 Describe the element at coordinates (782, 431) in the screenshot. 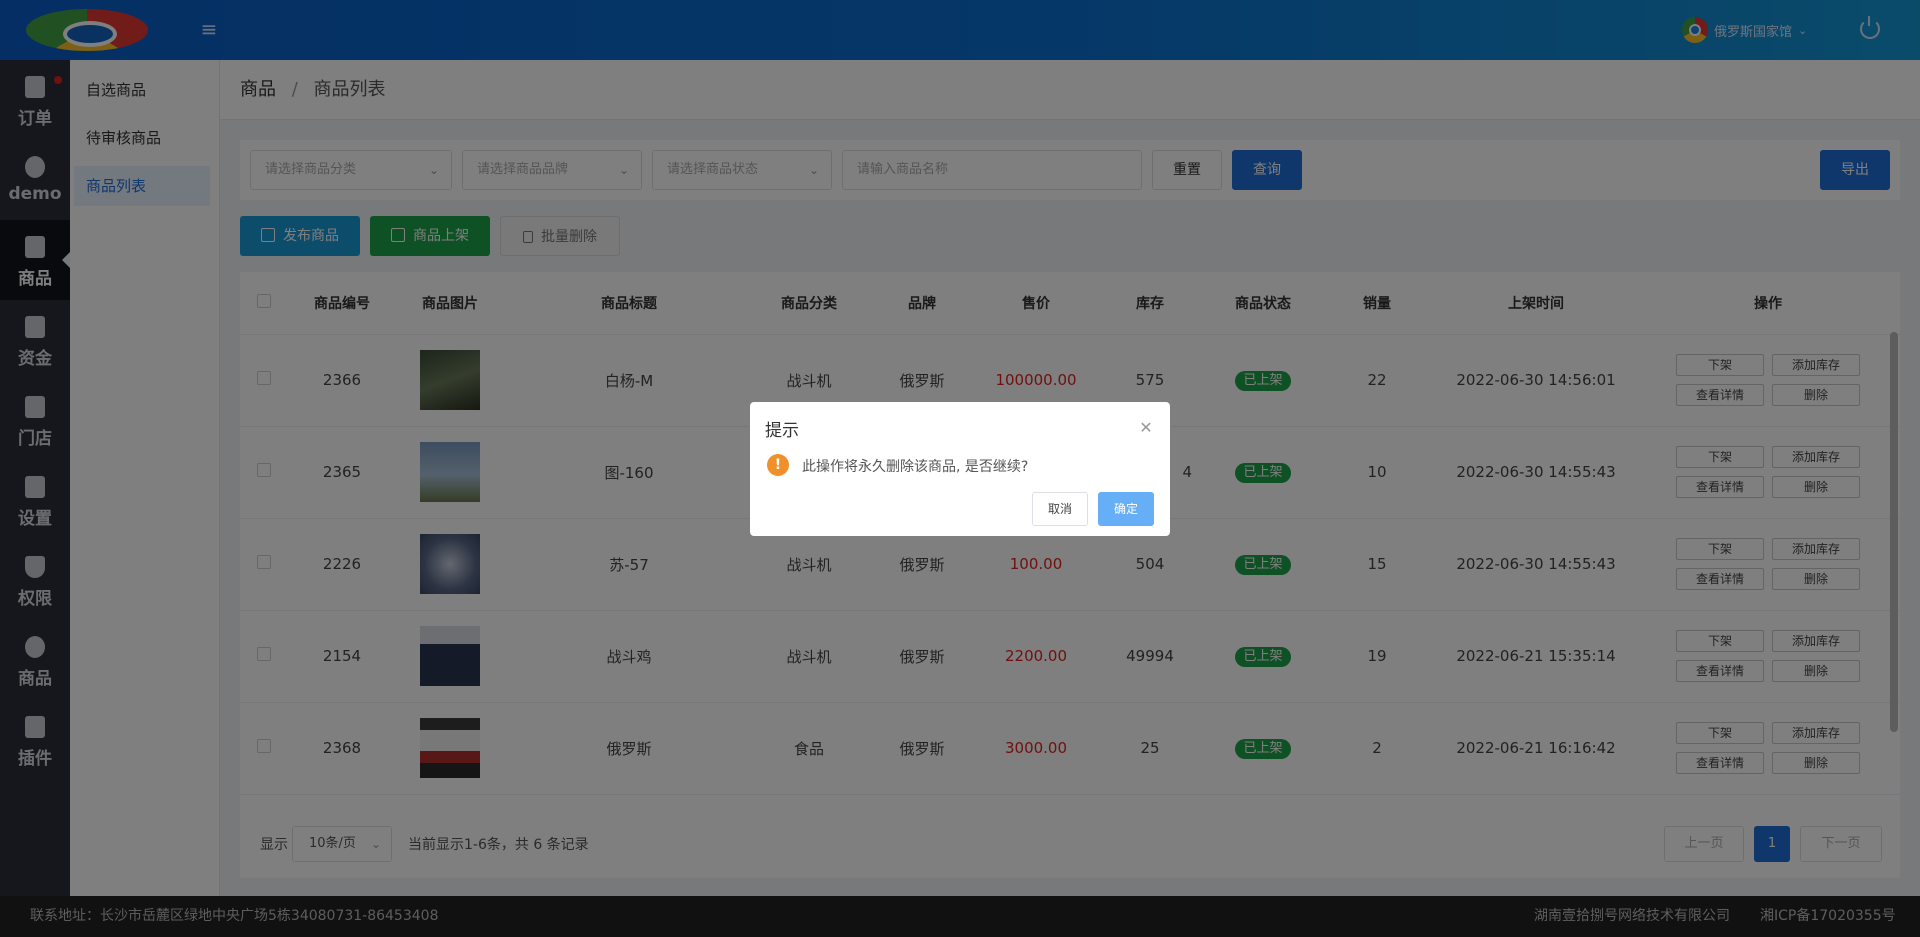

I see `dialog-title: 提示` at that location.